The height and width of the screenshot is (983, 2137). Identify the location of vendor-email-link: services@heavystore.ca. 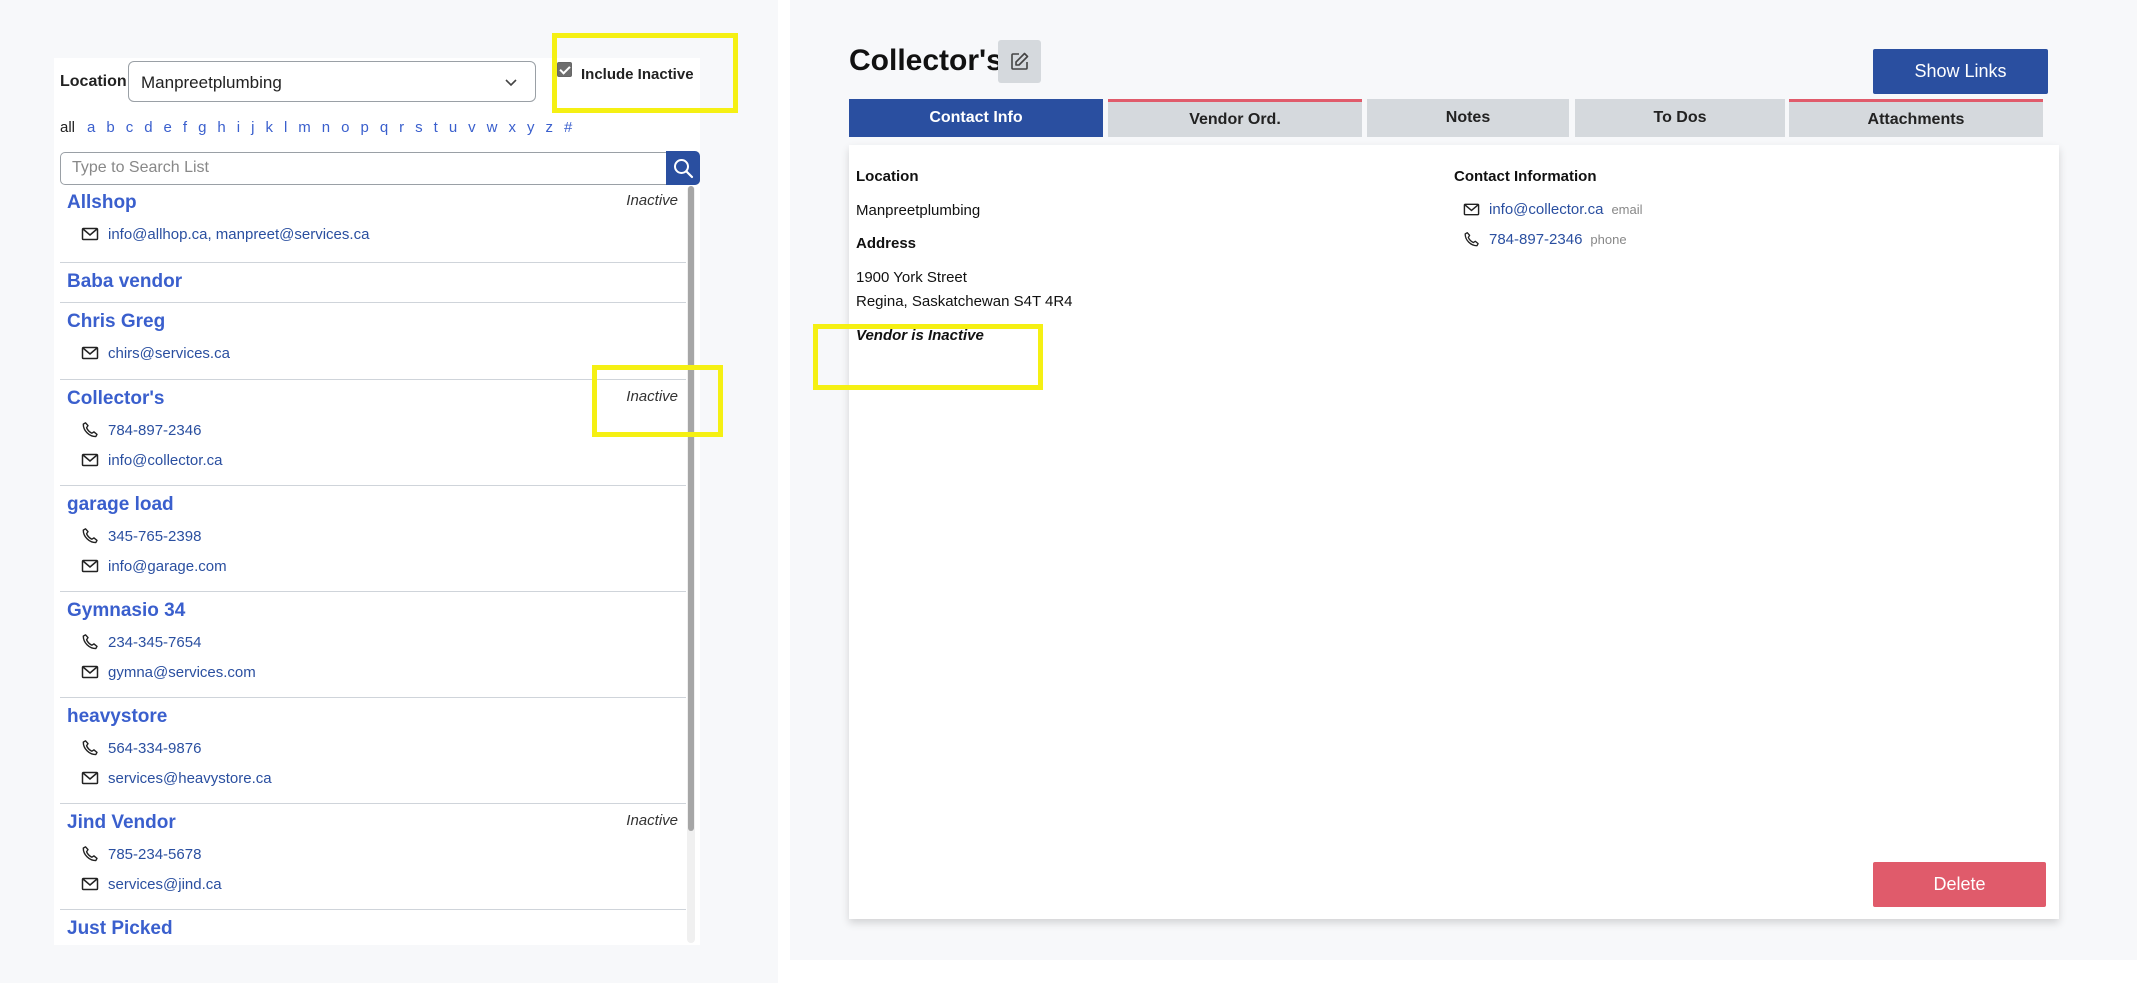
(190, 778).